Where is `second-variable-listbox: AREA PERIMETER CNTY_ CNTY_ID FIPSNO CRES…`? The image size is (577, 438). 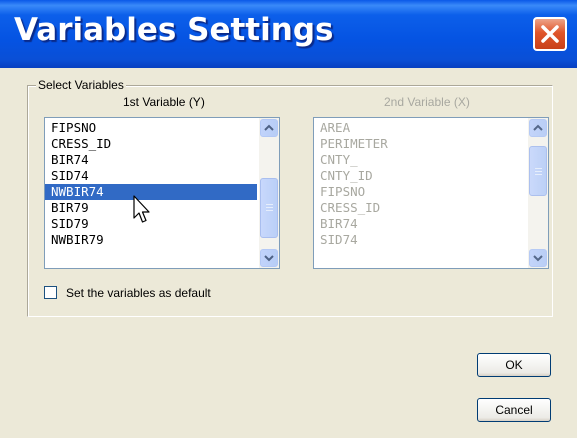 second-variable-listbox: AREA PERIMETER CNTY_ CNTY_ID FIPSNO CRES… is located at coordinates (431, 193).